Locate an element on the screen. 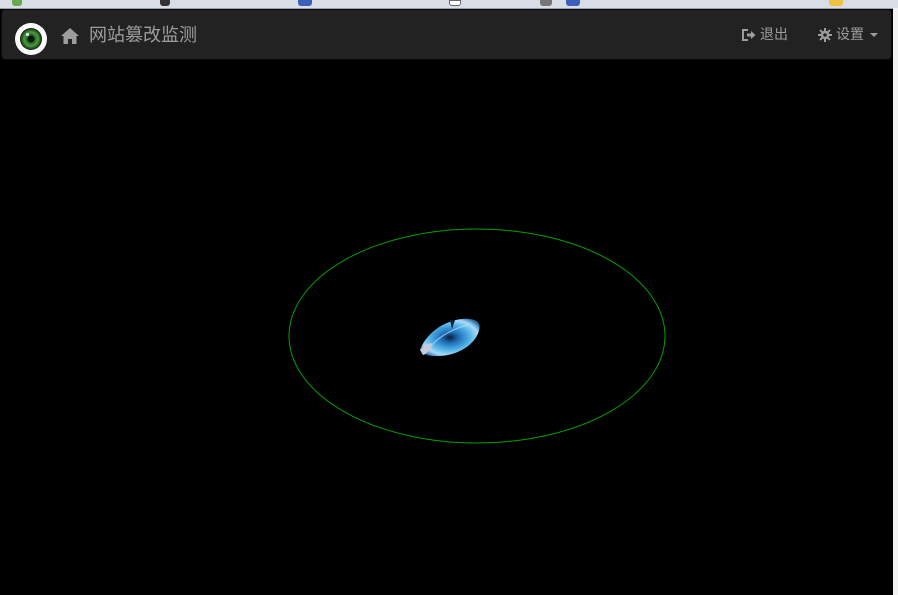  browser-tab-strip is located at coordinates (449, 4).